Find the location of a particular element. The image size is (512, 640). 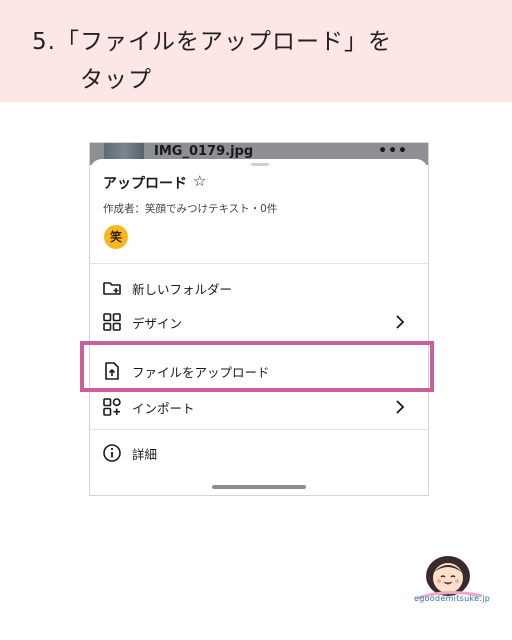

star-icon: ☆ is located at coordinates (199, 181).